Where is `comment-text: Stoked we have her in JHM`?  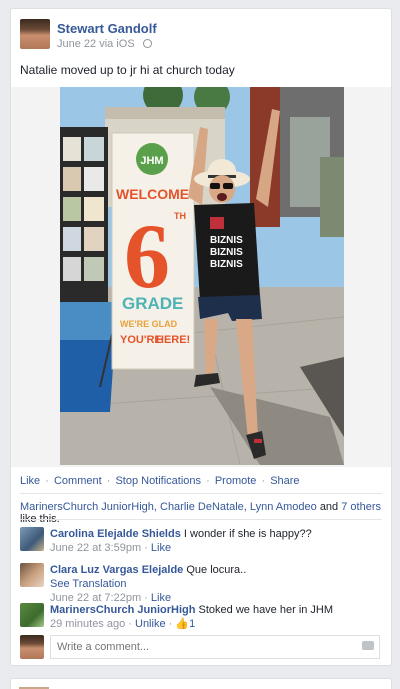 comment-text: Stoked we have her in JHM is located at coordinates (266, 610).